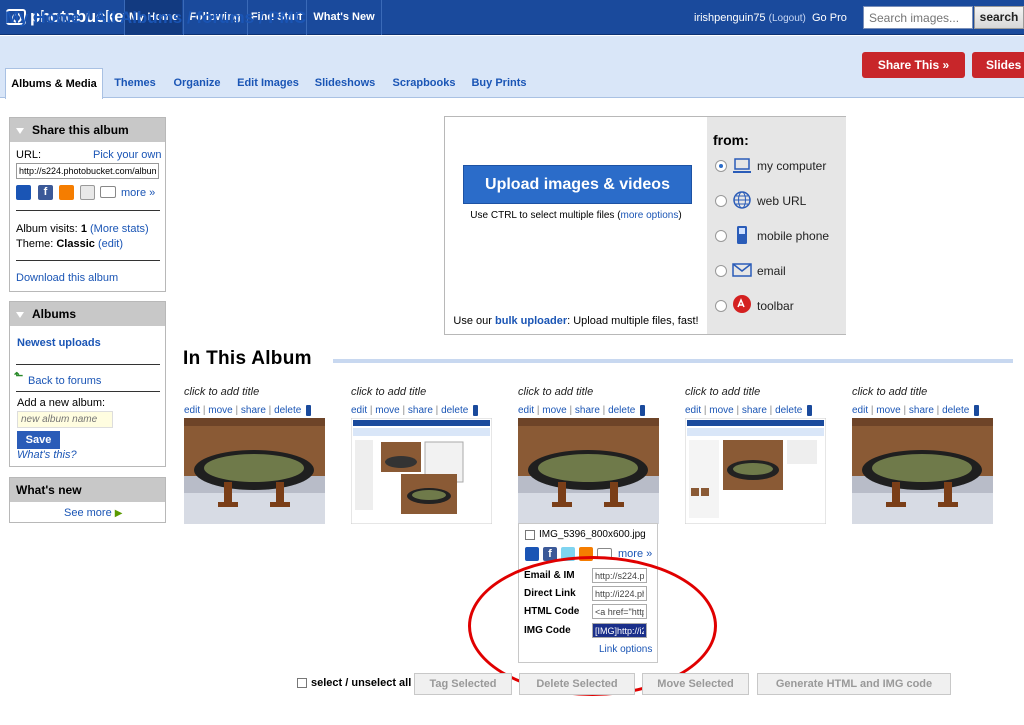  What do you see at coordinates (87, 171) in the screenshot?
I see `album-url-field` at bounding box center [87, 171].